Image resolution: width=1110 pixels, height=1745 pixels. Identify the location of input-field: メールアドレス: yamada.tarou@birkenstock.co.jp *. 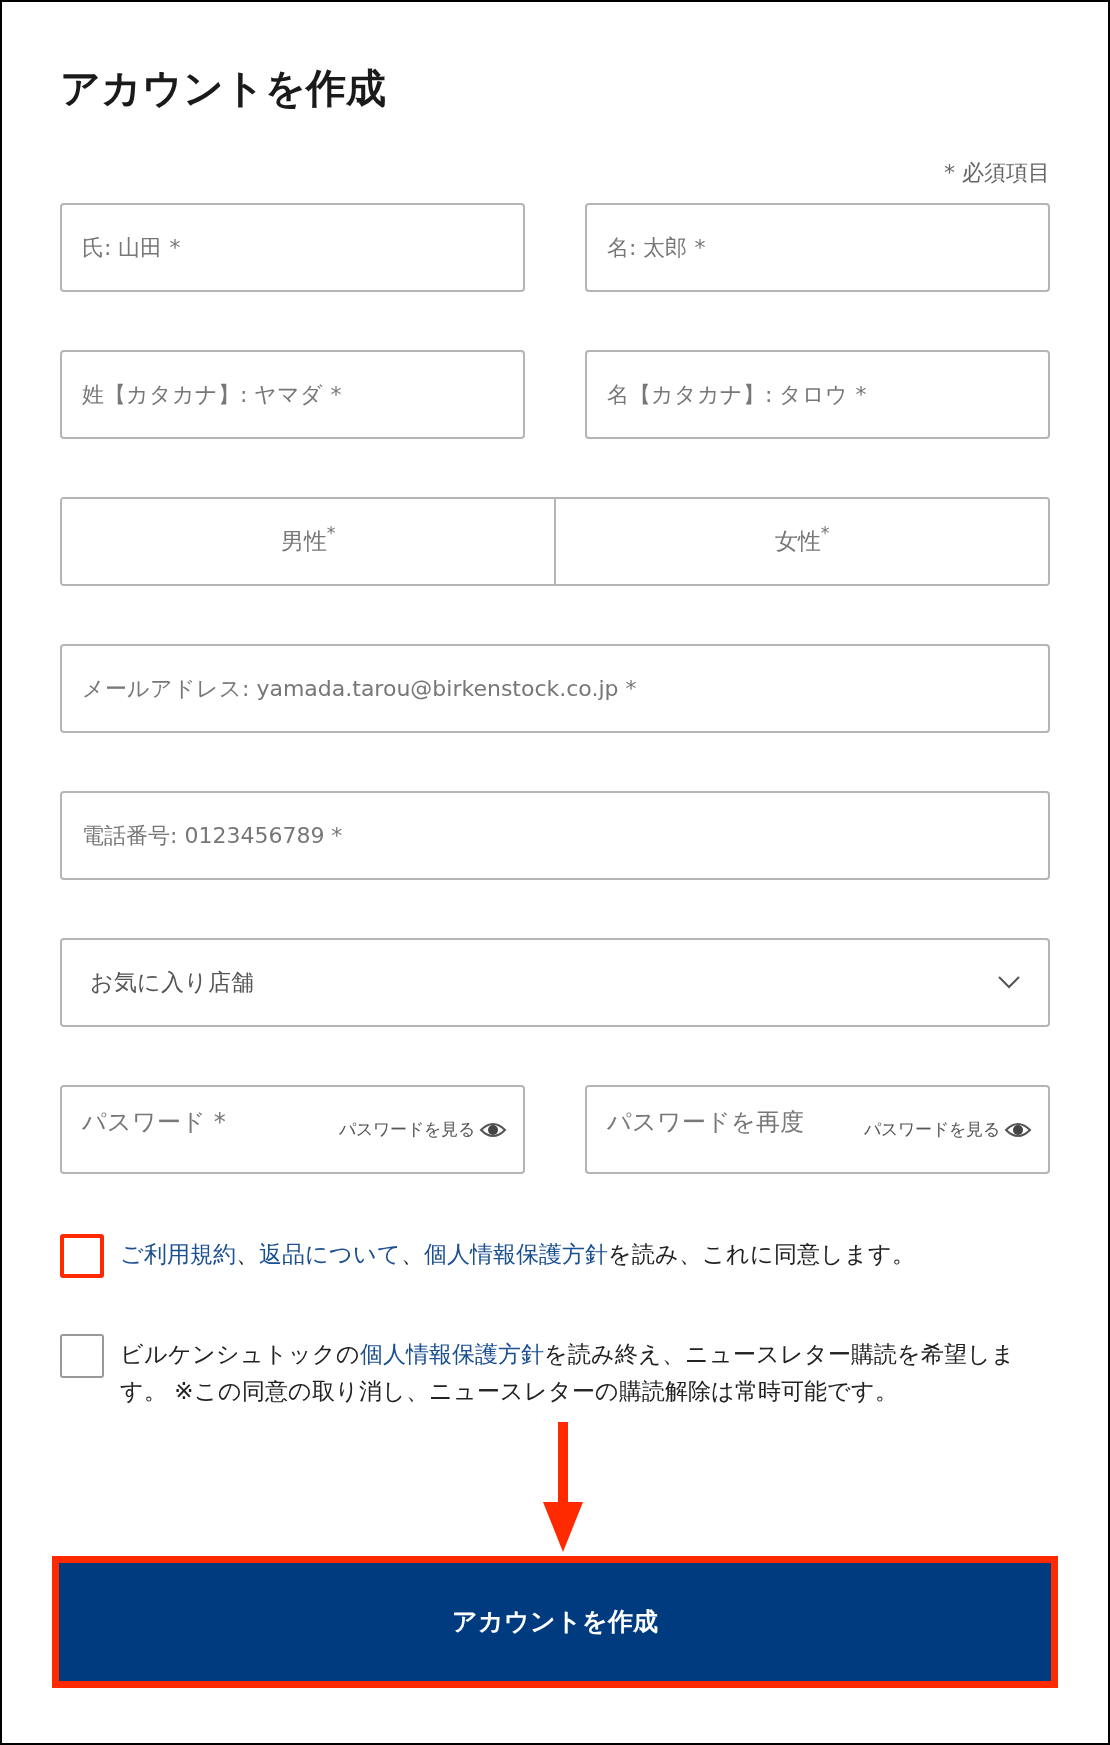
(555, 688).